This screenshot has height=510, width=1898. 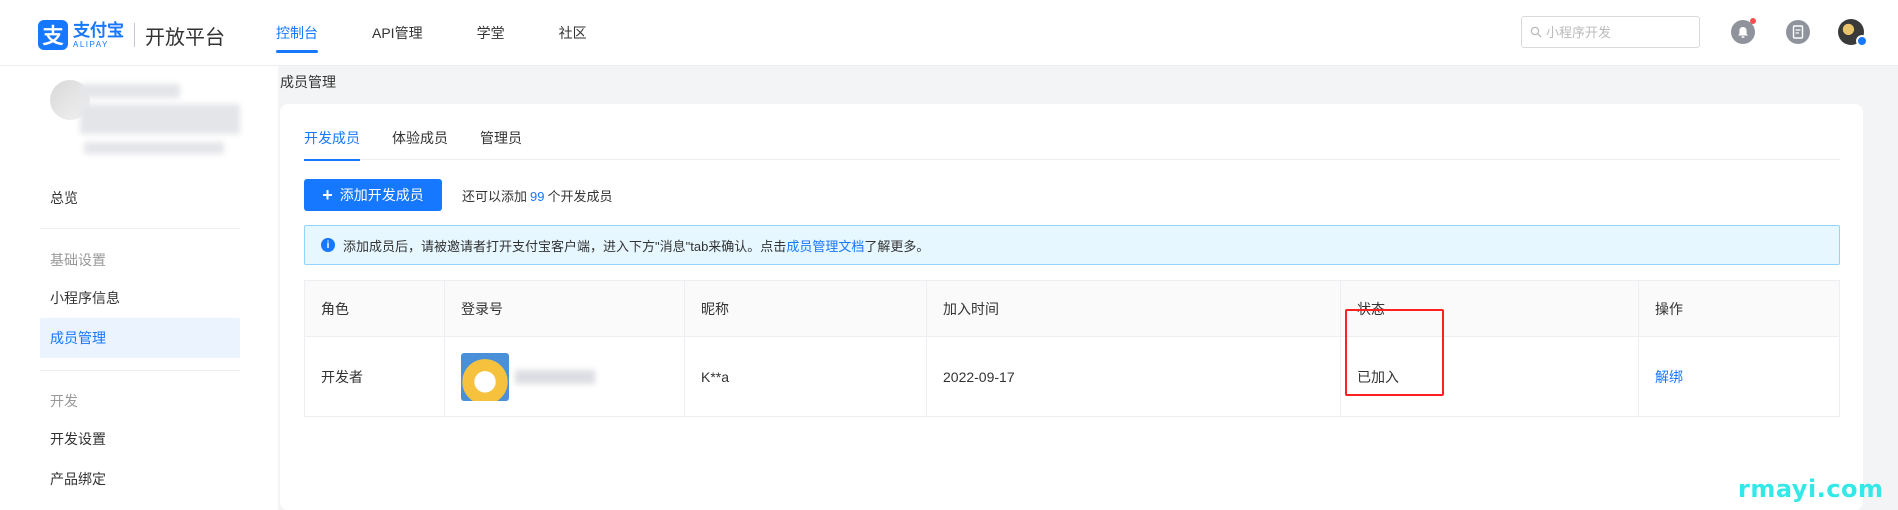 What do you see at coordinates (485, 376) in the screenshot?
I see `member-avatar` at bounding box center [485, 376].